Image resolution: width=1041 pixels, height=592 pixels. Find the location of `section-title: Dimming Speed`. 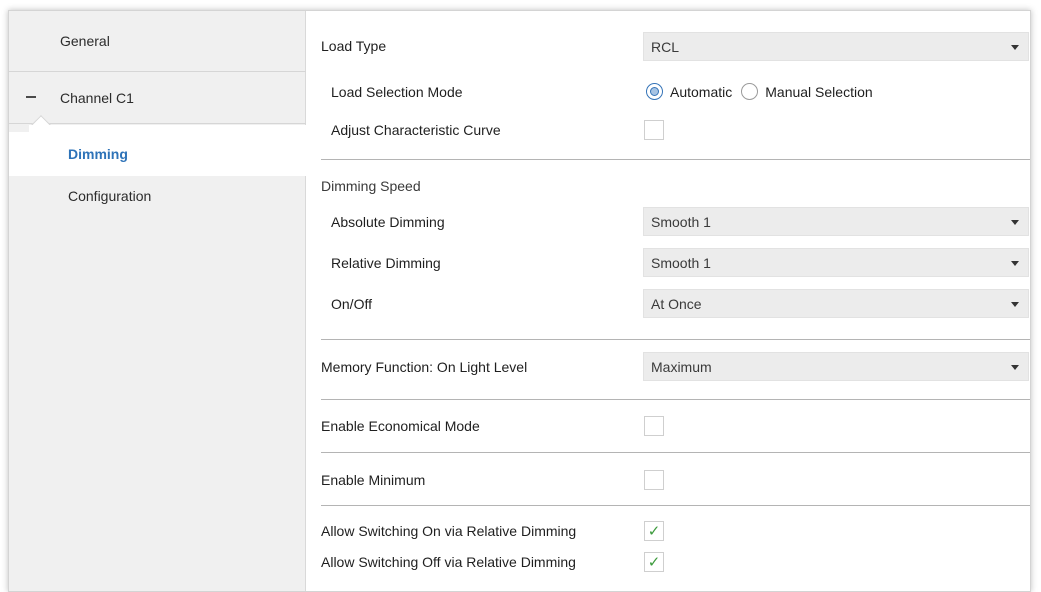

section-title: Dimming Speed is located at coordinates (371, 186).